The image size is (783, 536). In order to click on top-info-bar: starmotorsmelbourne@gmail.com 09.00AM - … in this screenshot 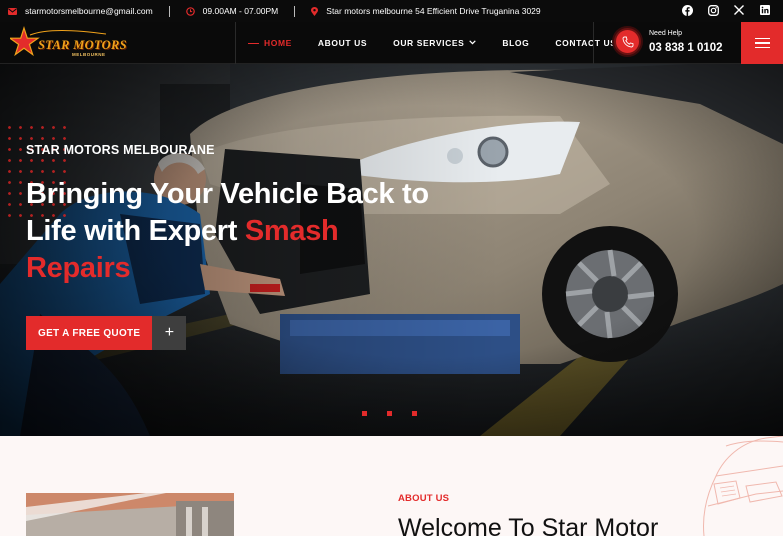, I will do `click(391, 11)`.